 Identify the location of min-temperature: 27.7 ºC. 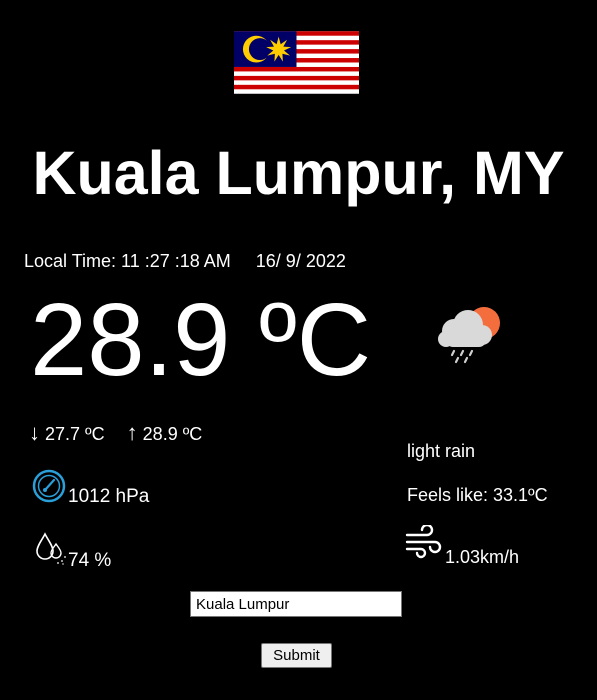
(75, 434).